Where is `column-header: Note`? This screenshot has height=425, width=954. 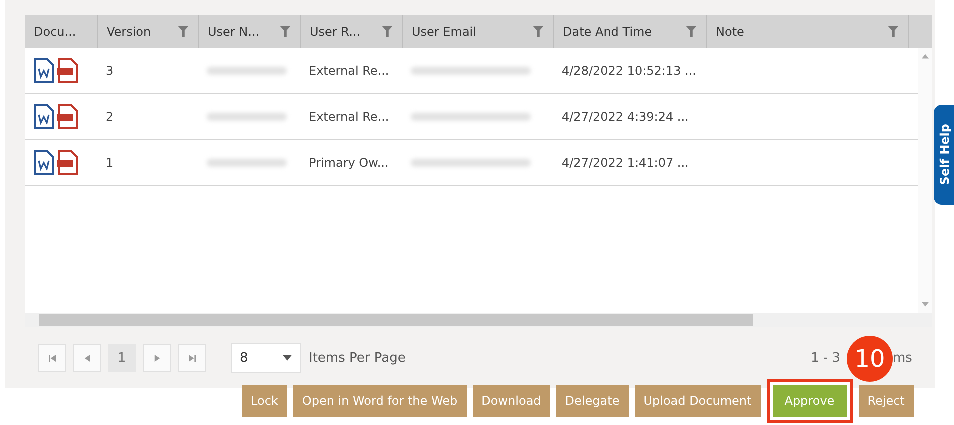
column-header: Note is located at coordinates (730, 31).